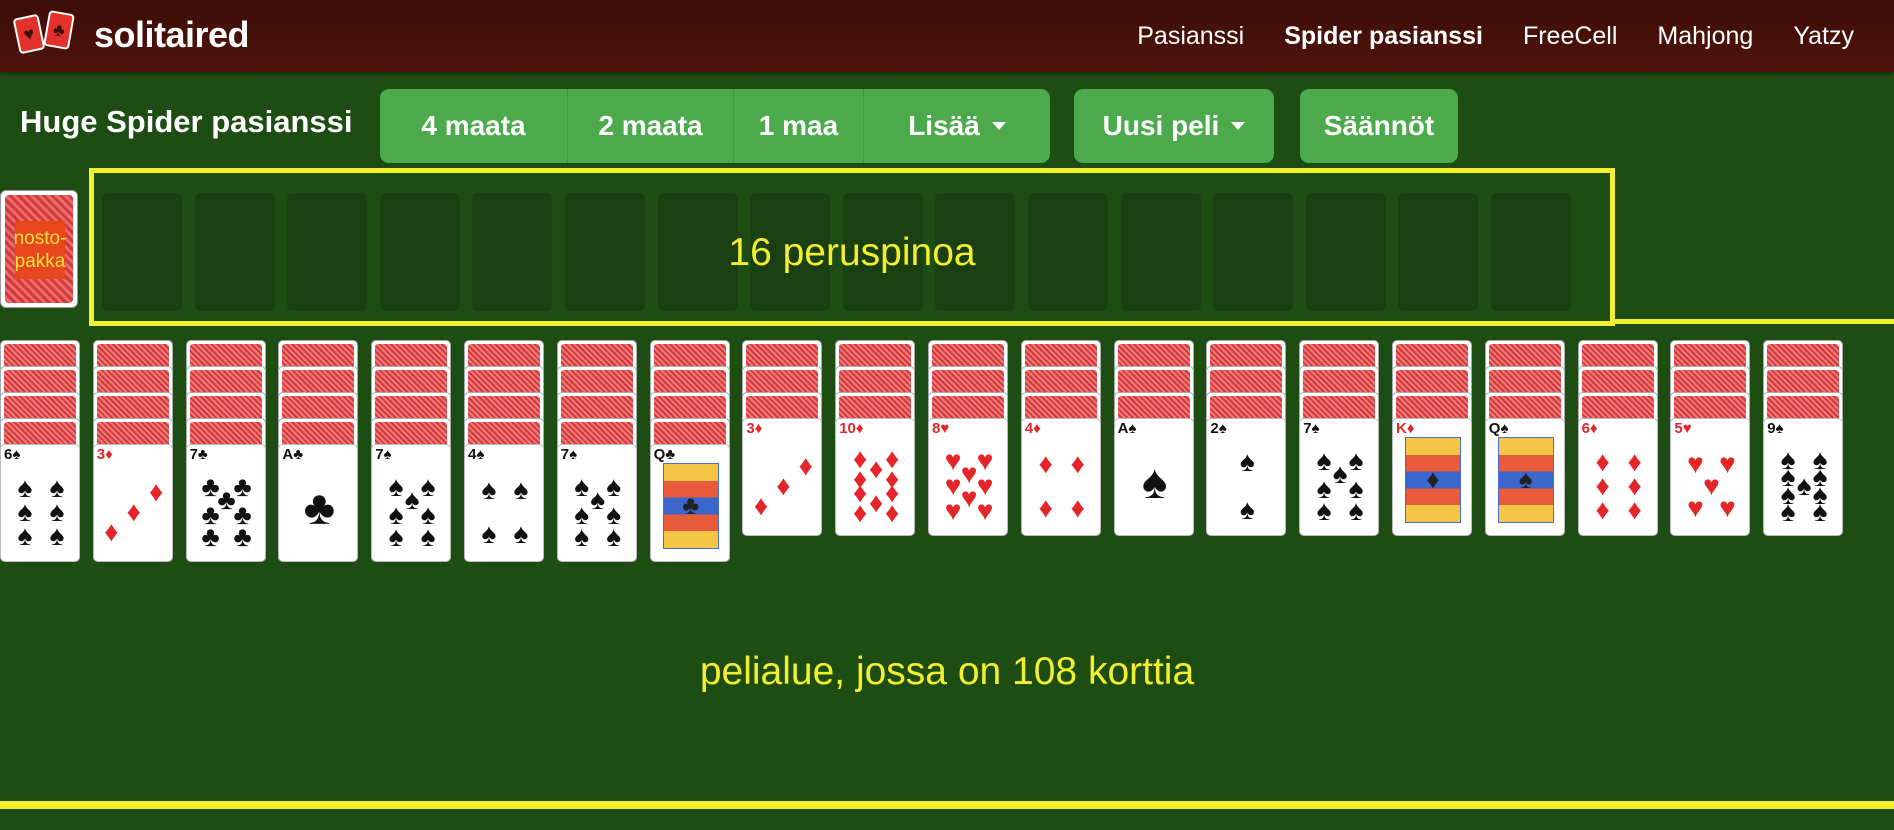  Describe the element at coordinates (1823, 36) in the screenshot. I see `nav-link-yatzy: Yatzy` at that location.